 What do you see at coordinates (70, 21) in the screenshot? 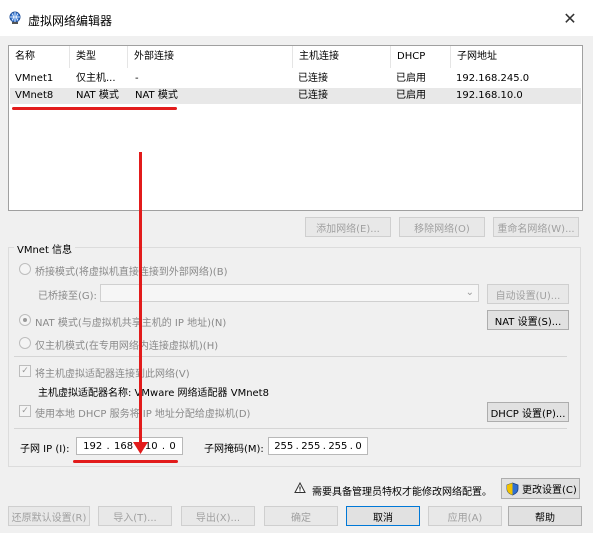
I see `window-title: 虚拟网络编辑器` at bounding box center [70, 21].